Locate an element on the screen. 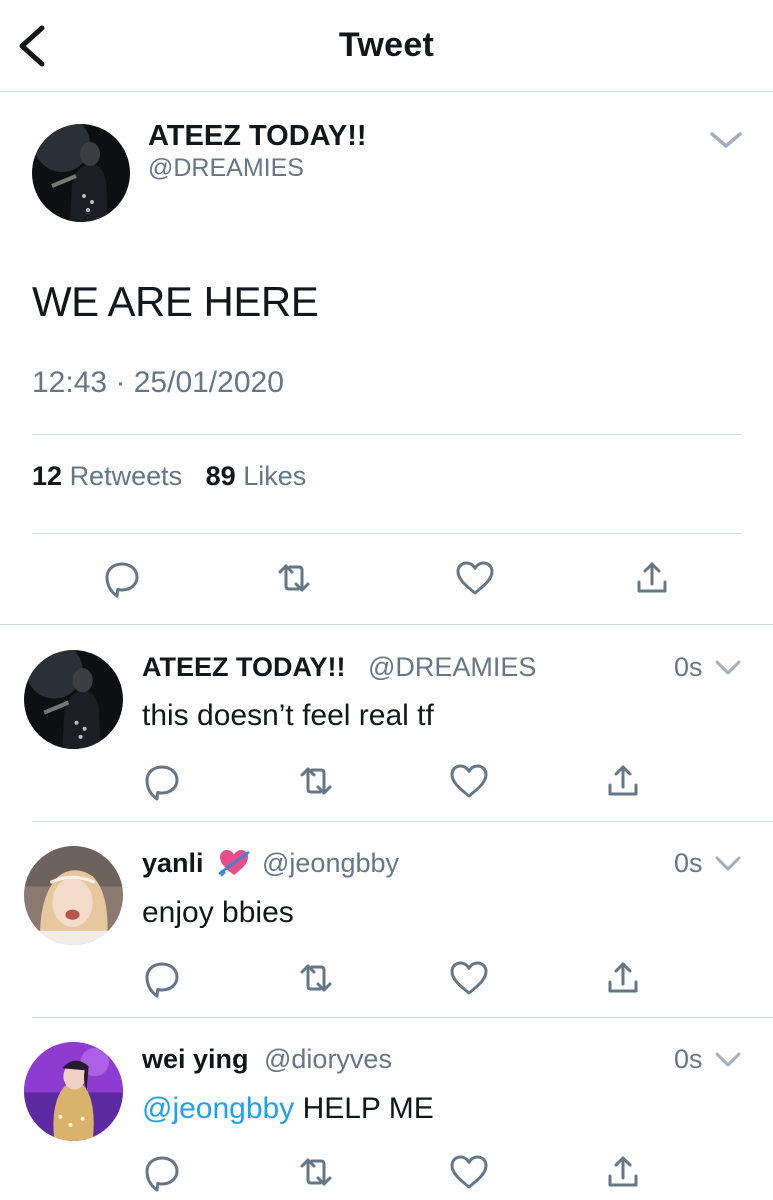 Image resolution: width=773 pixels, height=1200 pixels. reply-author-handle: @jeongbby is located at coordinates (330, 863).